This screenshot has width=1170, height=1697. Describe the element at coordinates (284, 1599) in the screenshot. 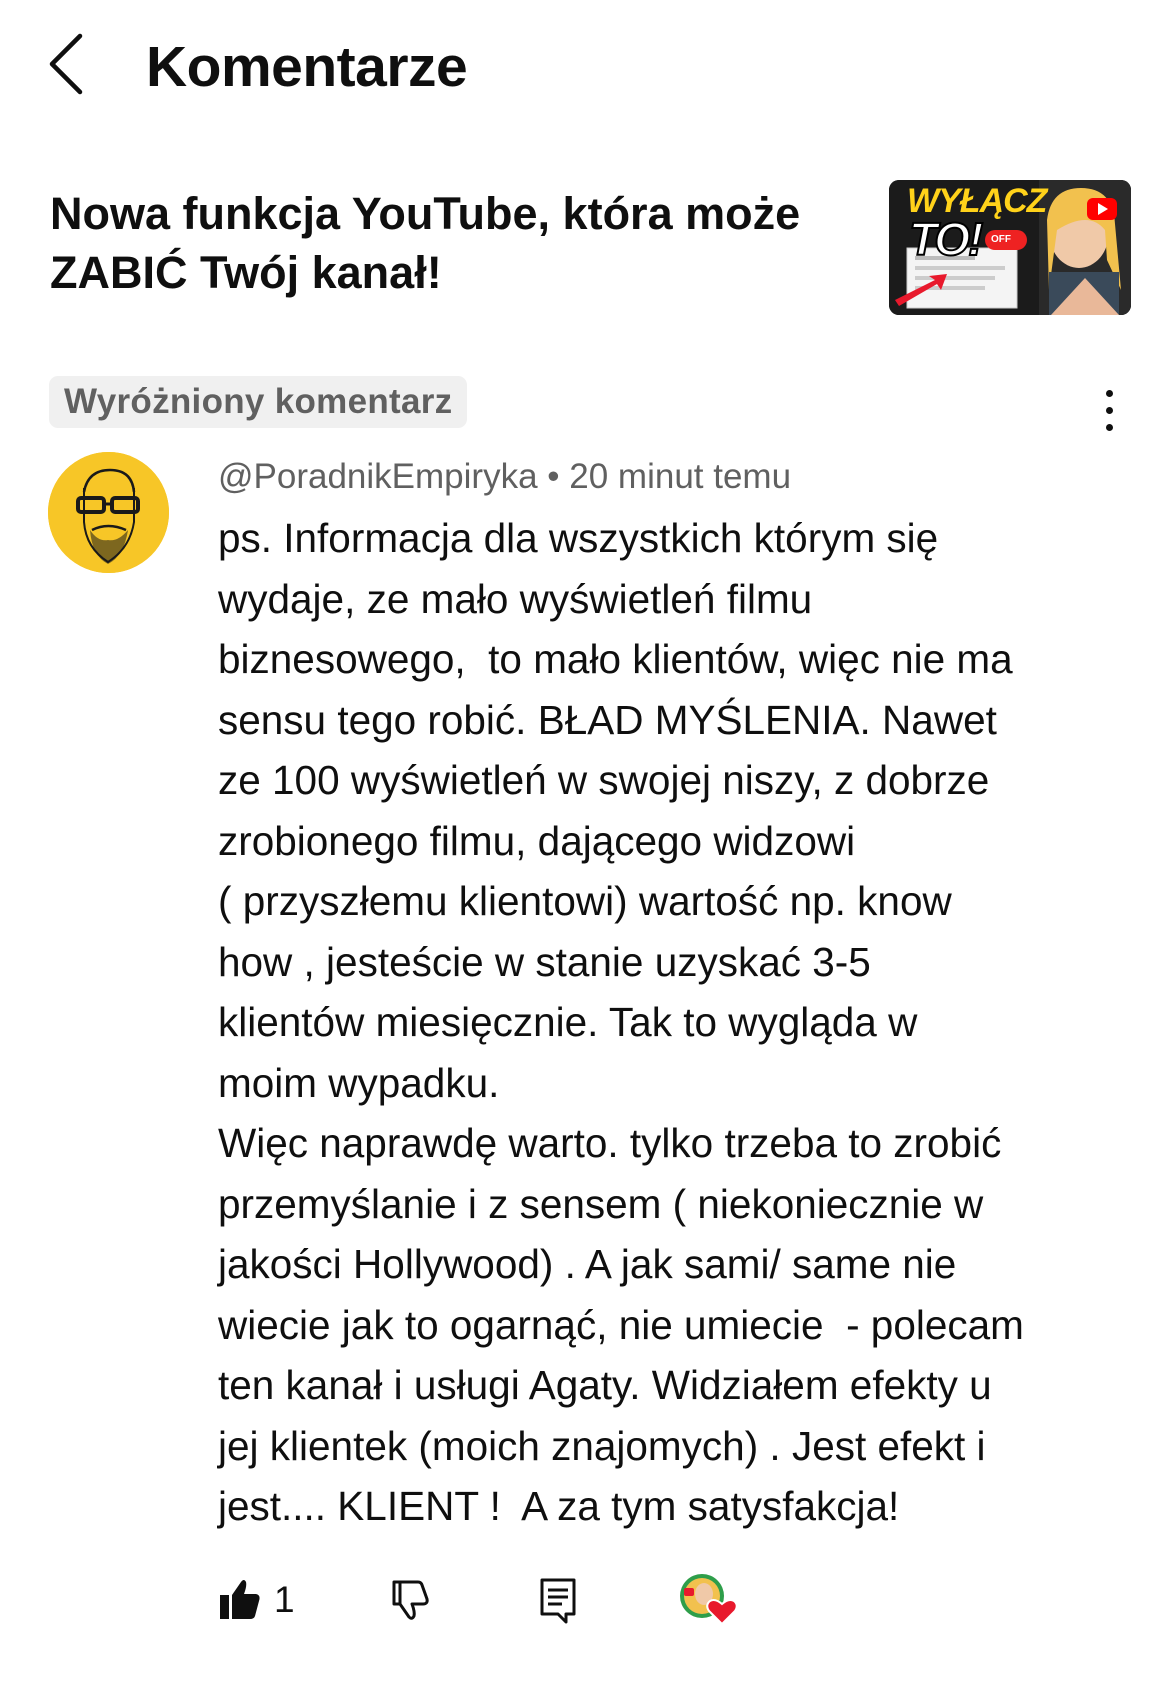

I see `like-count: 1` at that location.